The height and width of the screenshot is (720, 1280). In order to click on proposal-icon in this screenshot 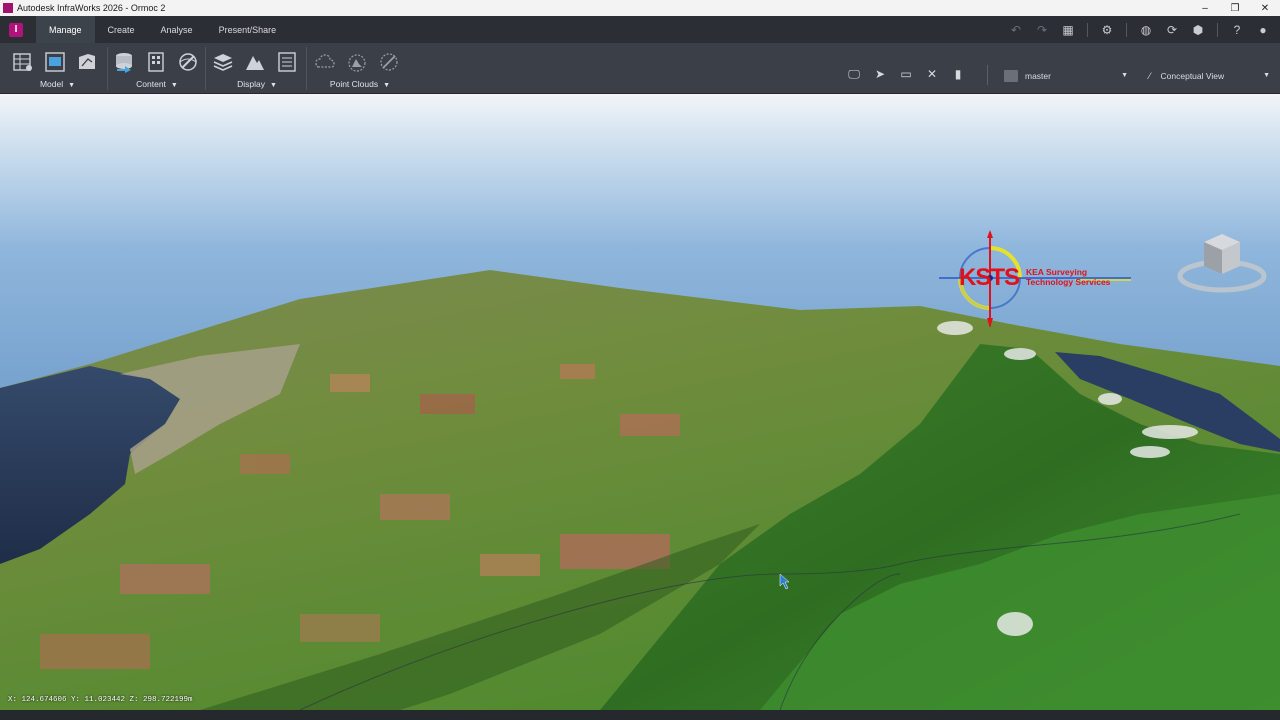, I will do `click(1011, 75)`.